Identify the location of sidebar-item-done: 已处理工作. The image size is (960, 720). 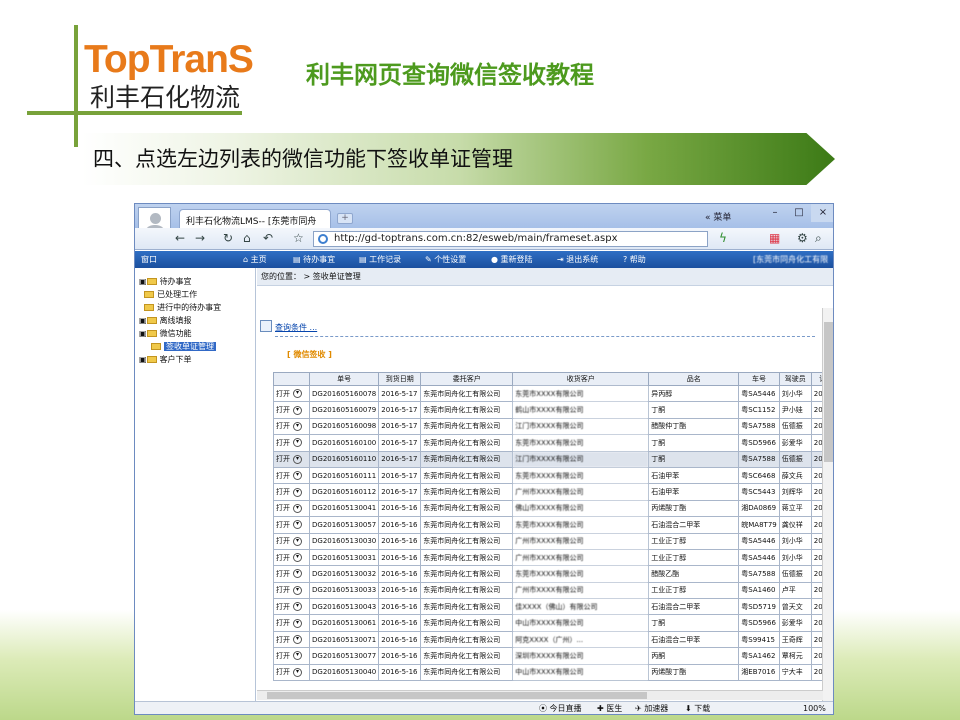
(168, 294).